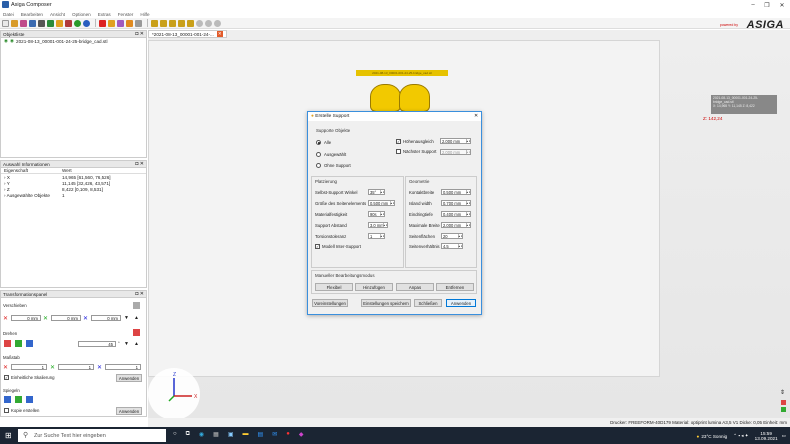 The height and width of the screenshot is (444, 790). Describe the element at coordinates (428, 303) in the screenshot. I see `close-button: Schließen` at that location.